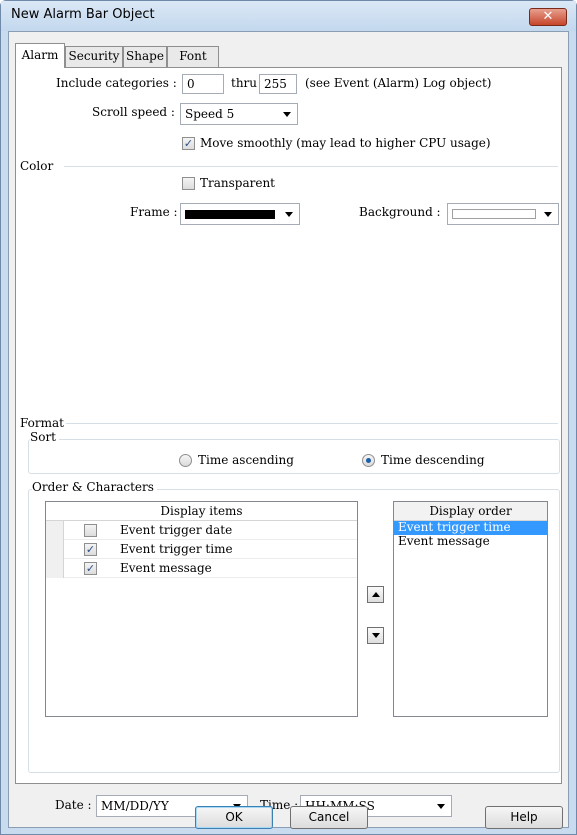 This screenshot has width=577, height=835. I want to click on background-color-picker, so click(503, 214).